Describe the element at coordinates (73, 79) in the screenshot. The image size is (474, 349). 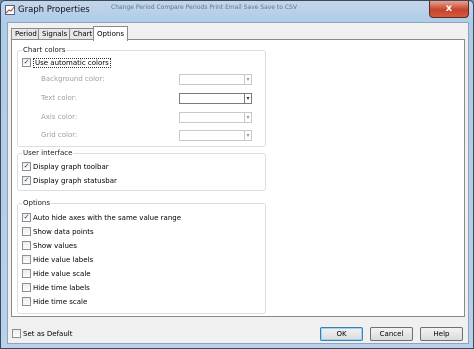
I see `background-color-label: Background color:` at that location.